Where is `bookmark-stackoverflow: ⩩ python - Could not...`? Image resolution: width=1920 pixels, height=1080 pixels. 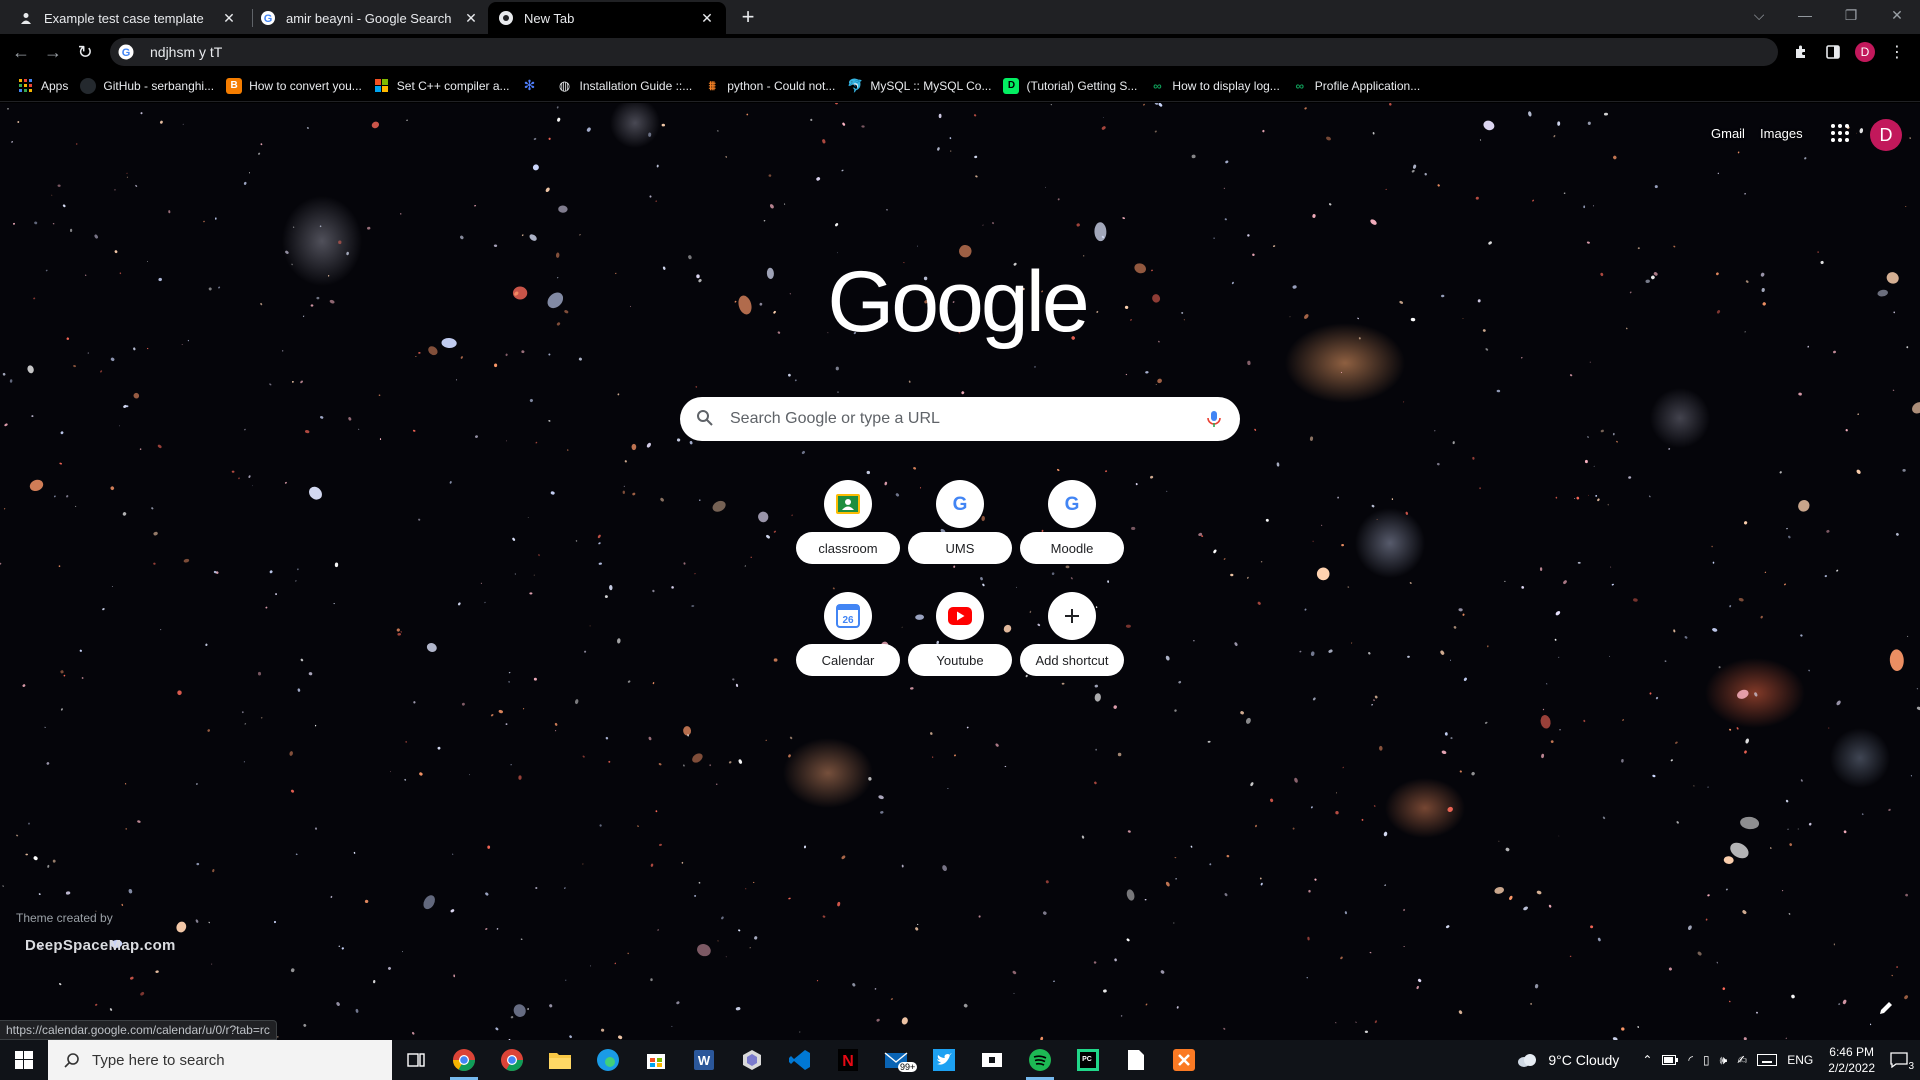
bookmark-stackoverflow: ⩩ python - Could not... is located at coordinates (769, 86).